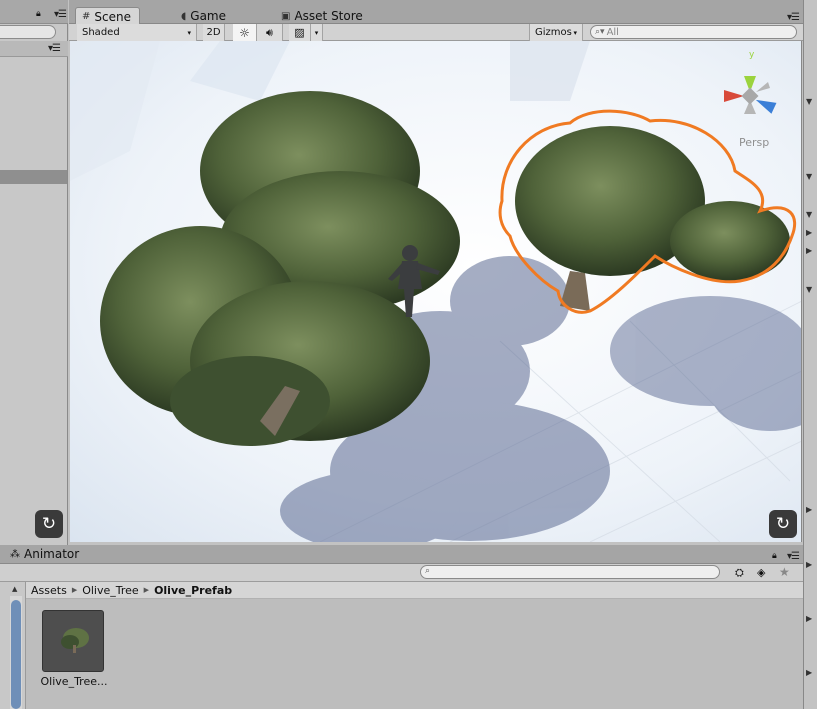  What do you see at coordinates (739, 573) in the screenshot?
I see `filter-by-type-icon: ⛭` at bounding box center [739, 573].